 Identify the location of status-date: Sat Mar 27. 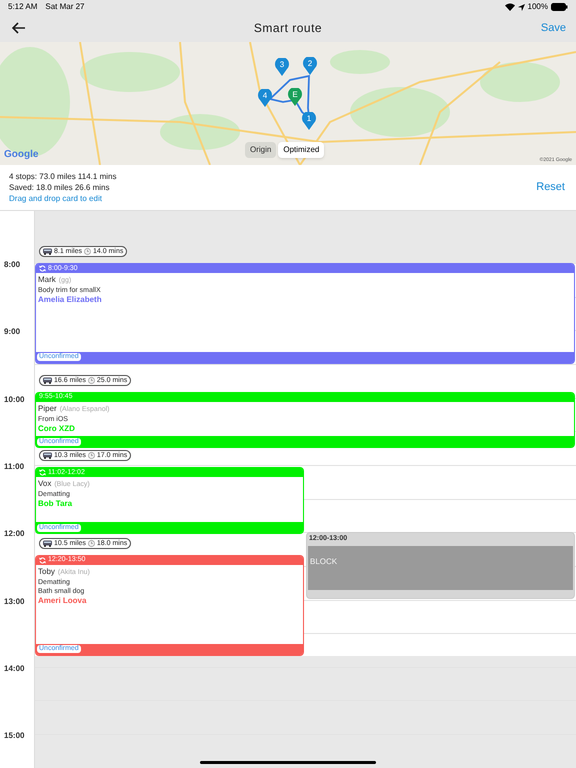
(64, 7).